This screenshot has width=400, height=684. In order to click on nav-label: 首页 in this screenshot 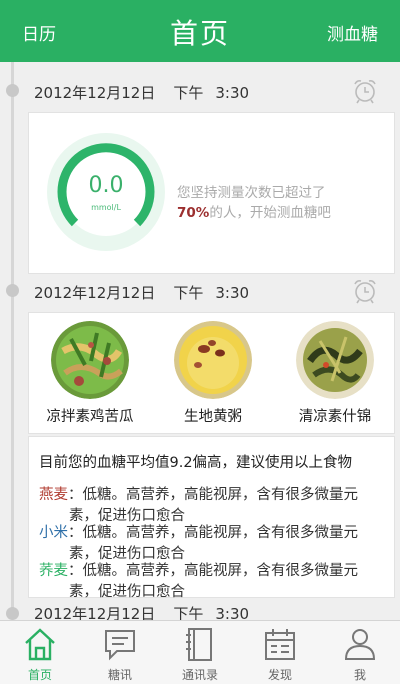, I will do `click(39, 675)`.